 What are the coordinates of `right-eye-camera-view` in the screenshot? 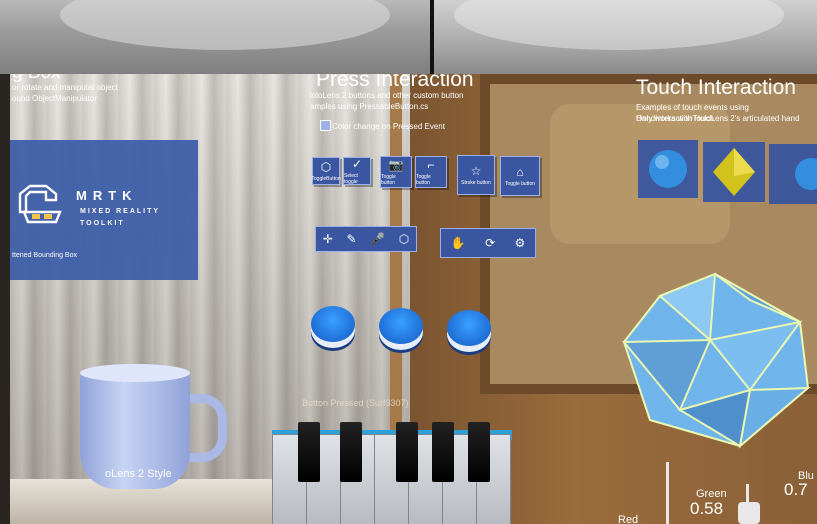 It's located at (625, 37).